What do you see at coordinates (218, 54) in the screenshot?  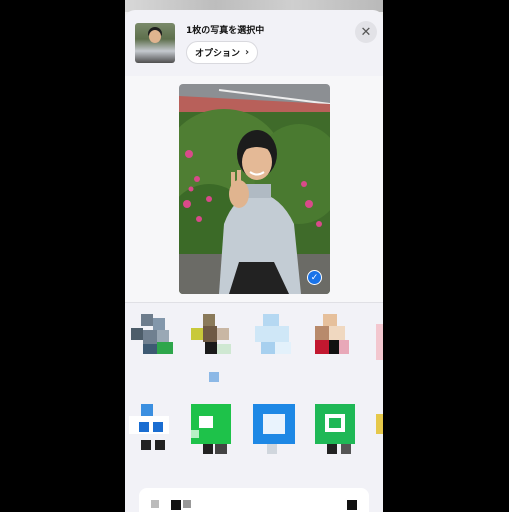 I see `options-label: オプション` at bounding box center [218, 54].